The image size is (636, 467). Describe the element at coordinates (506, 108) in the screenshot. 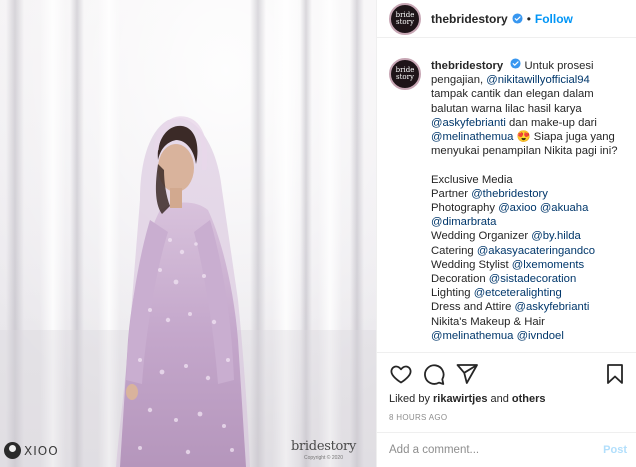

I see `caption-line: balutan warna lilac hasil karya` at that location.